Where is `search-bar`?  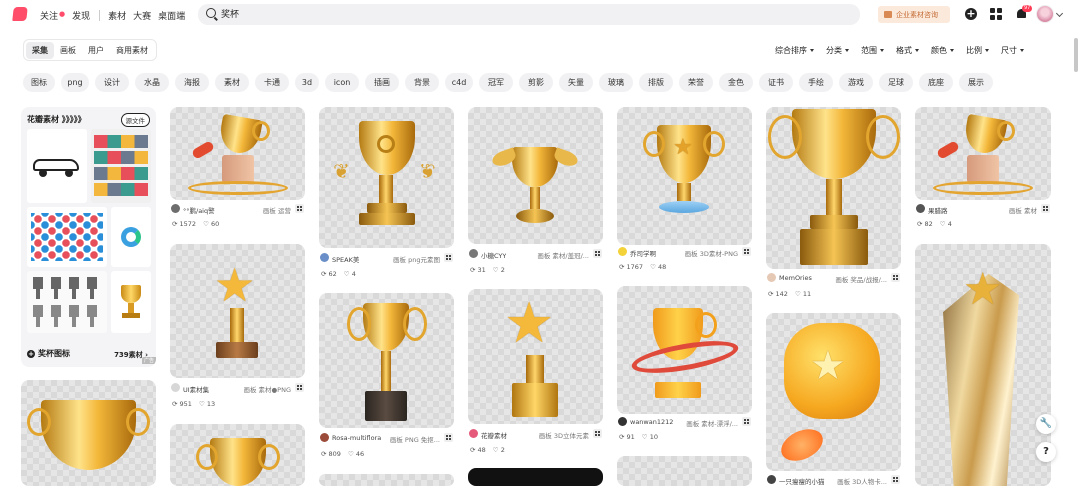 search-bar is located at coordinates (529, 14).